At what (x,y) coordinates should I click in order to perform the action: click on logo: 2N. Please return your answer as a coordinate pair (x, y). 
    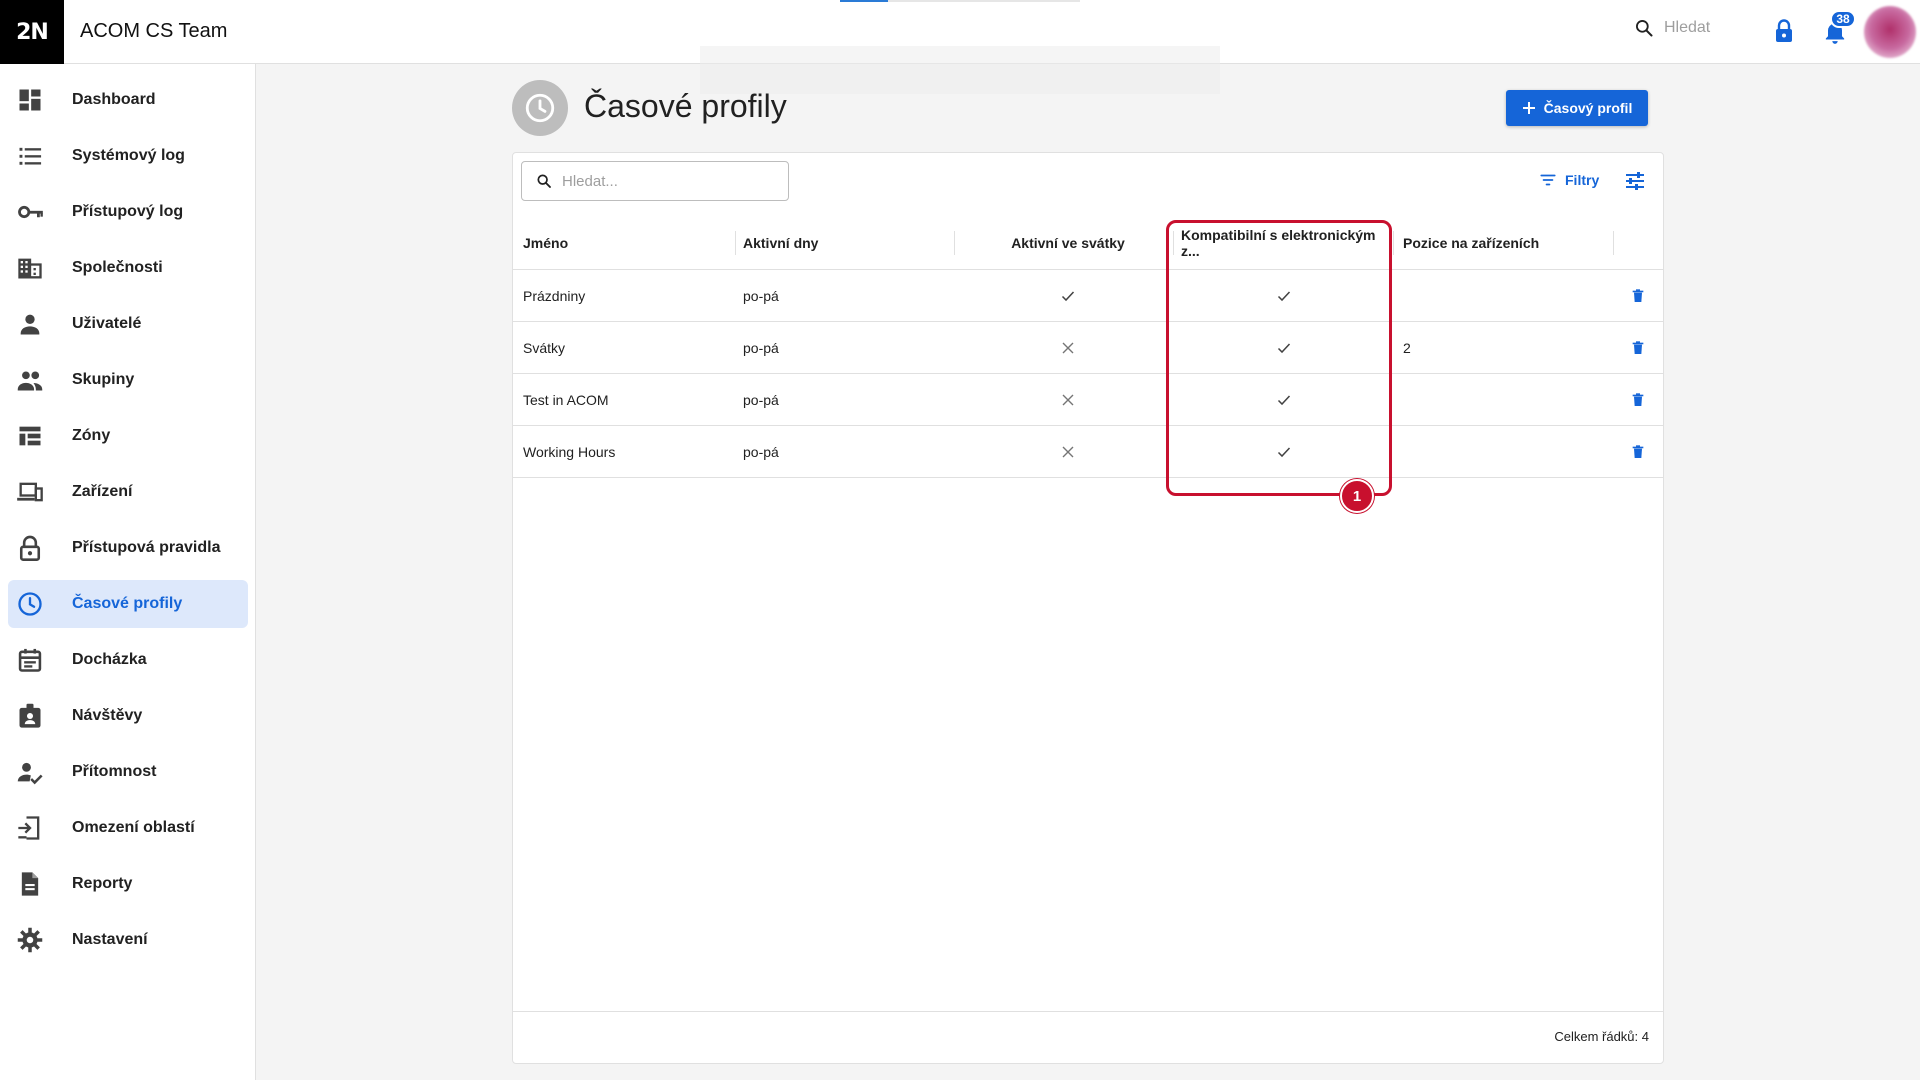
    Looking at the image, I should click on (32, 32).